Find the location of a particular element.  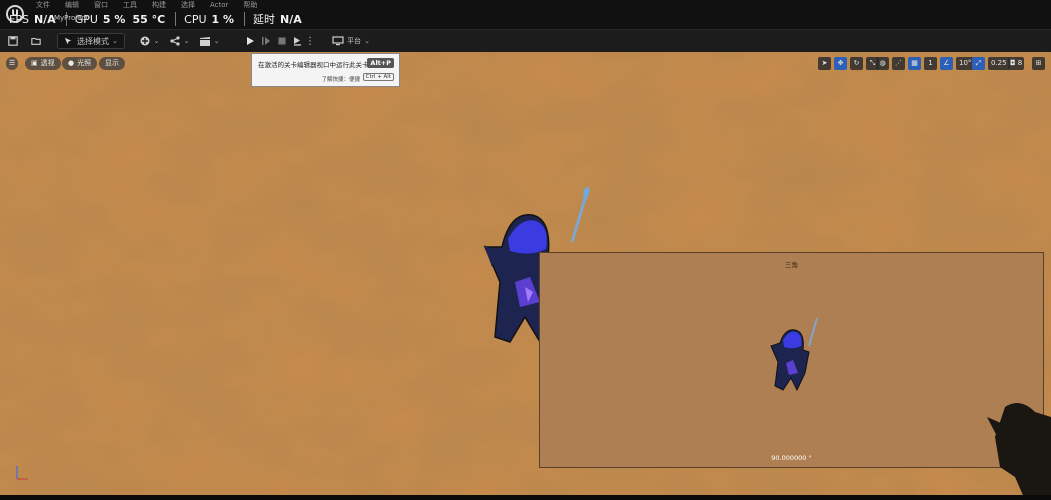

cursor-icon is located at coordinates (68, 40).